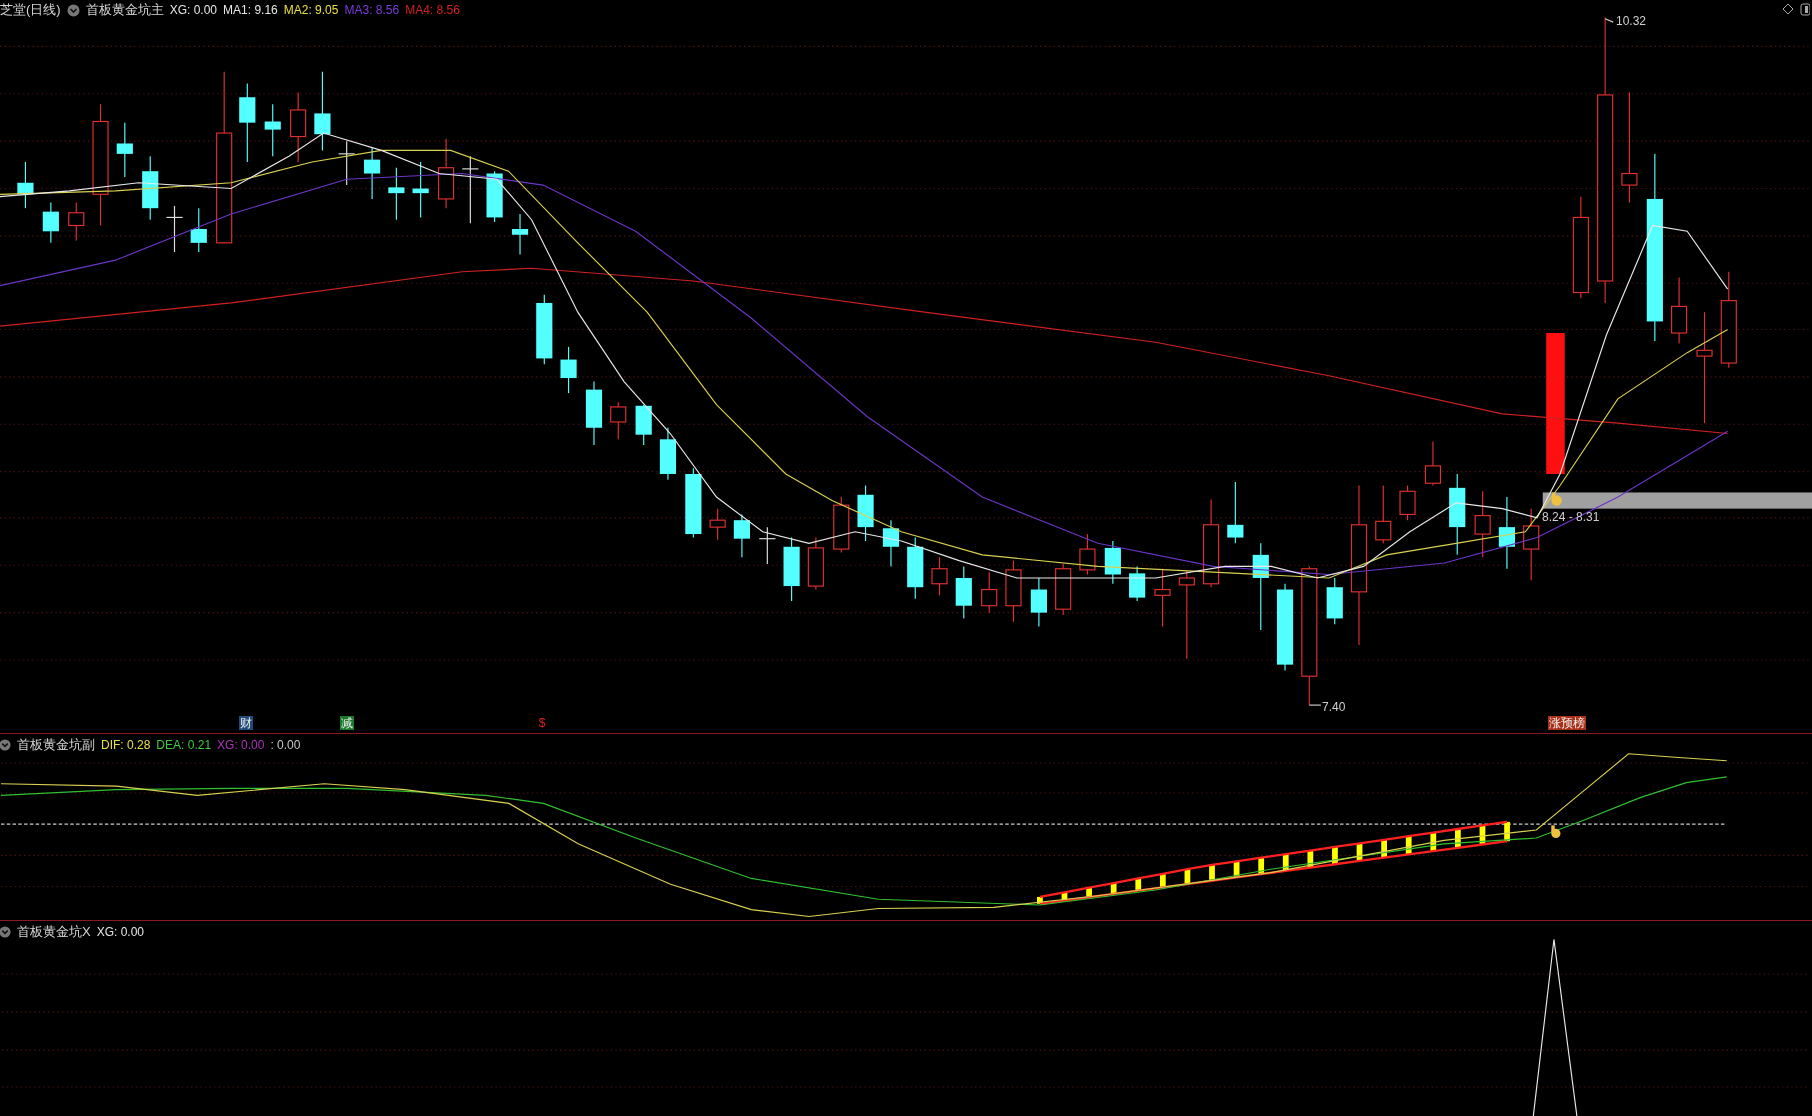 The image size is (1812, 1116). Describe the element at coordinates (126, 745) in the screenshot. I see `indicator-value: DIF: 0.28` at that location.